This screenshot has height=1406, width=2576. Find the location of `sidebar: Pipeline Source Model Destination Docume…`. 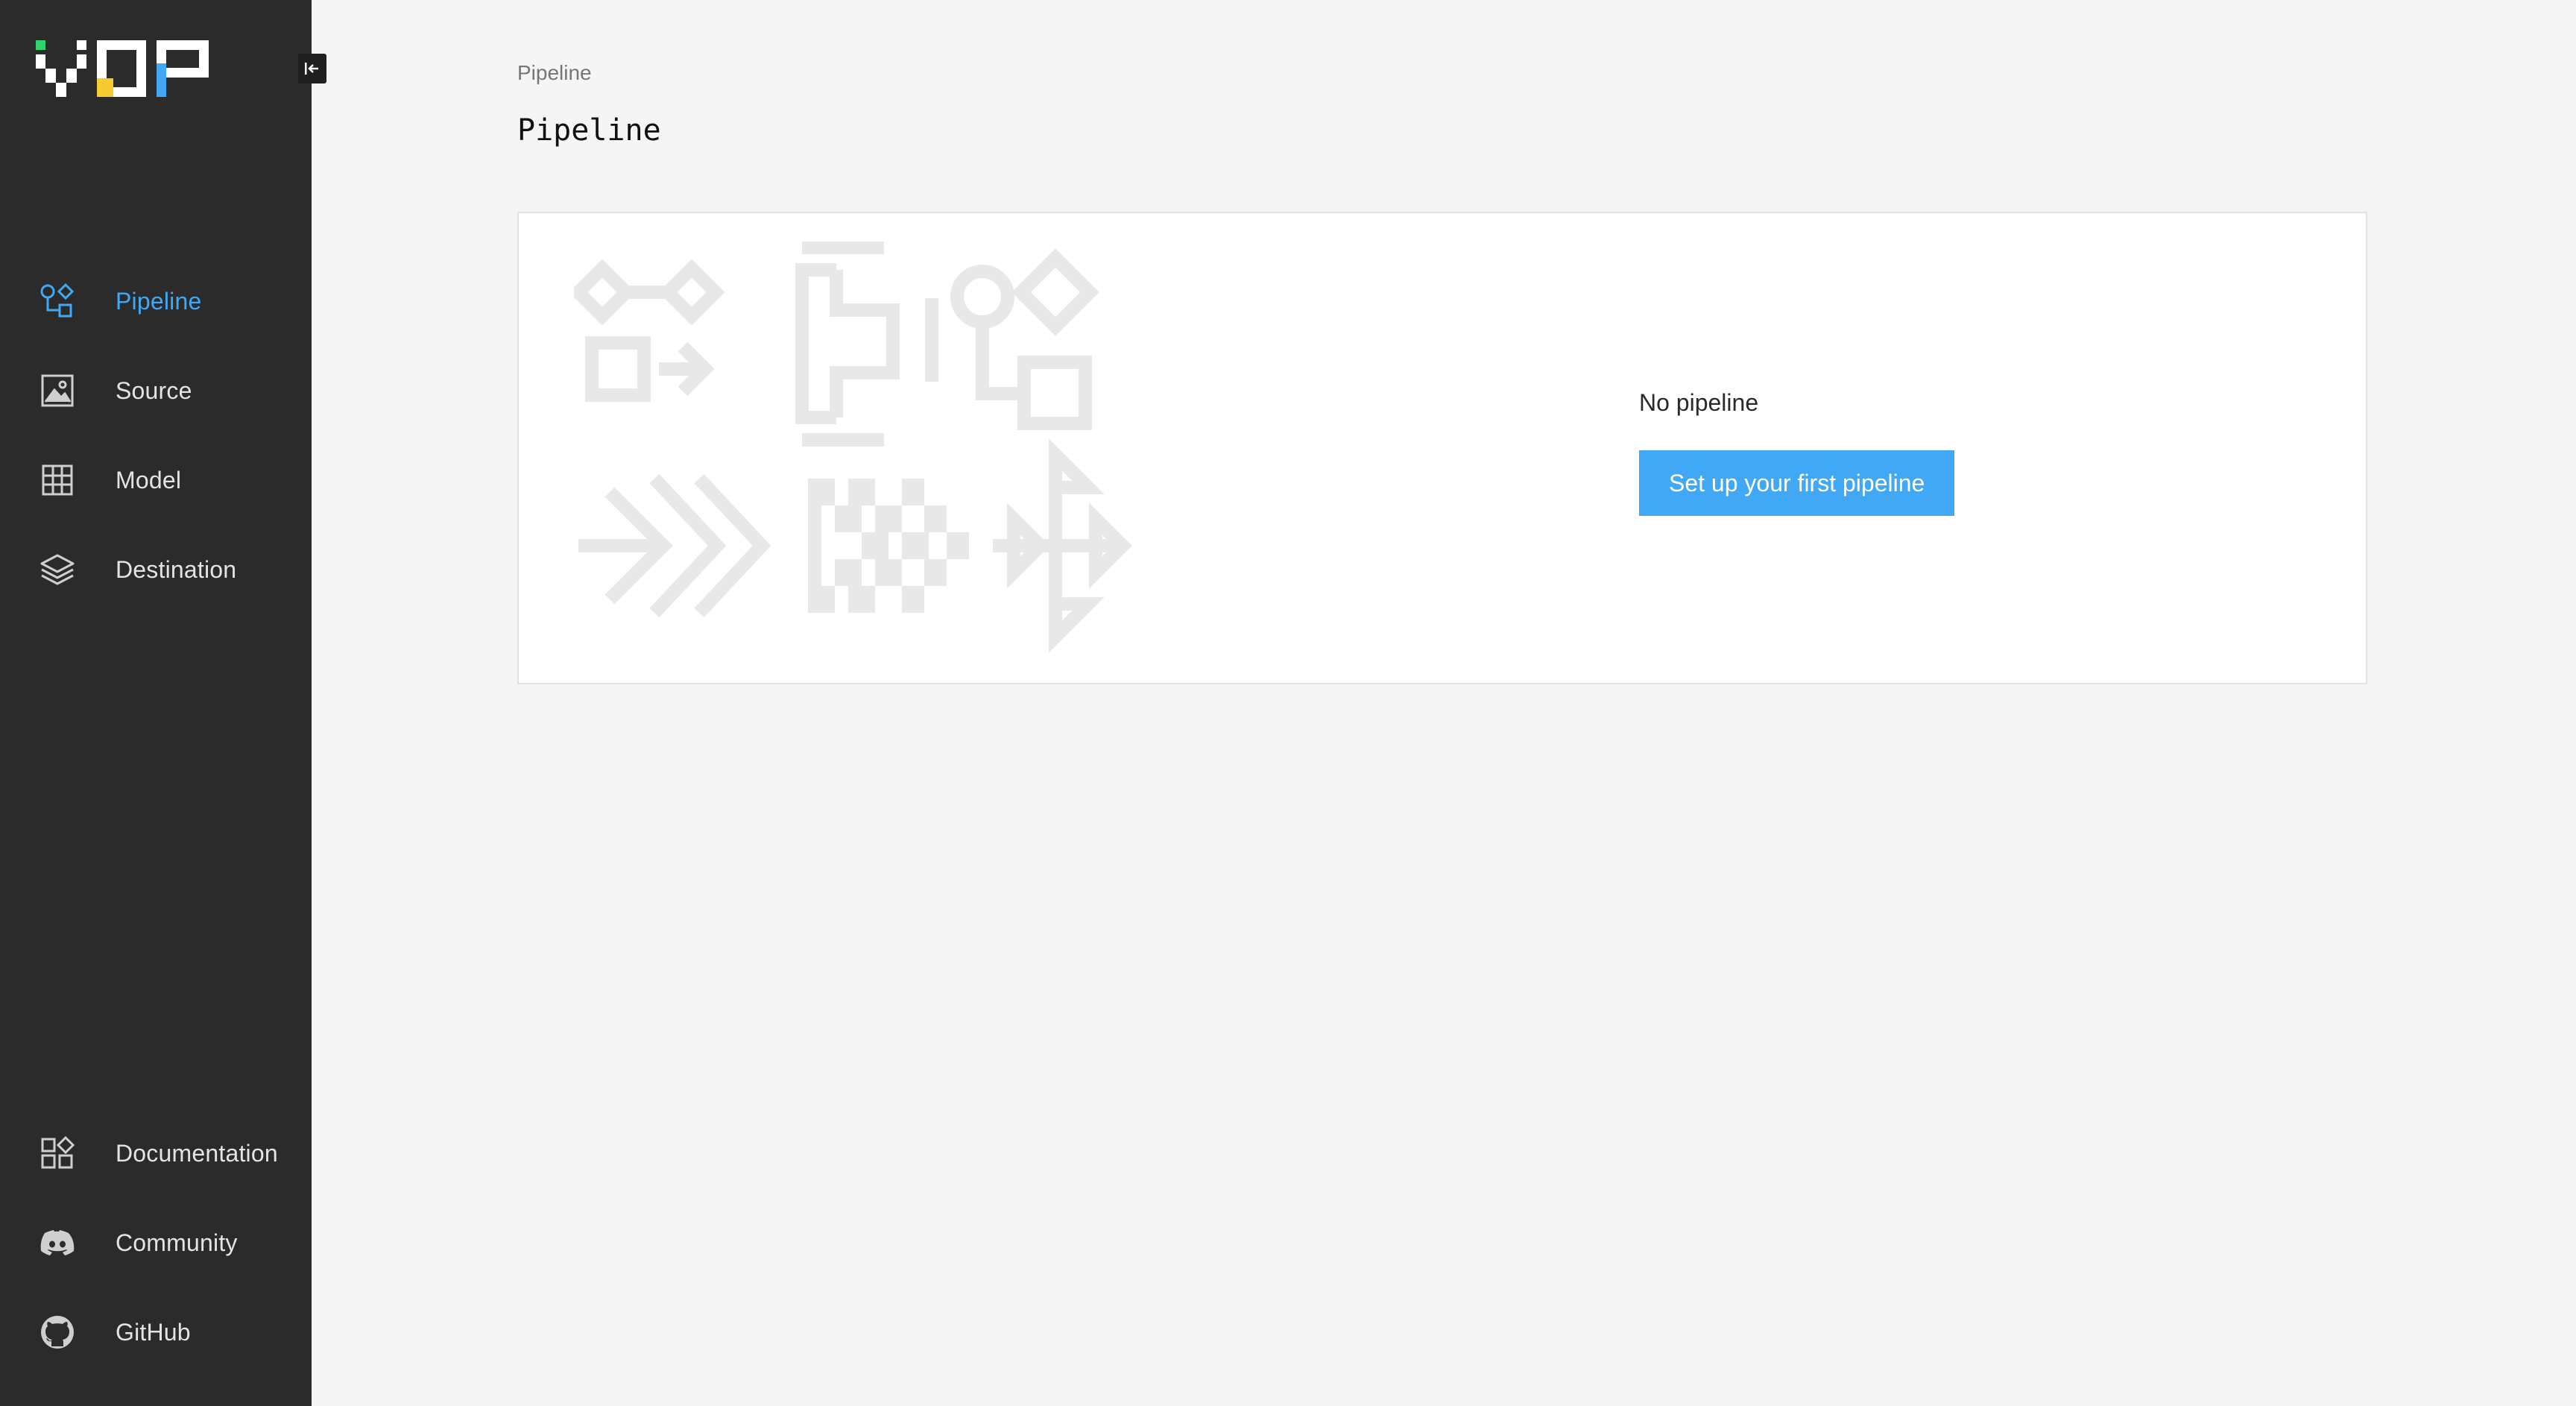

sidebar: Pipeline Source Model Destination Docume… is located at coordinates (163, 703).